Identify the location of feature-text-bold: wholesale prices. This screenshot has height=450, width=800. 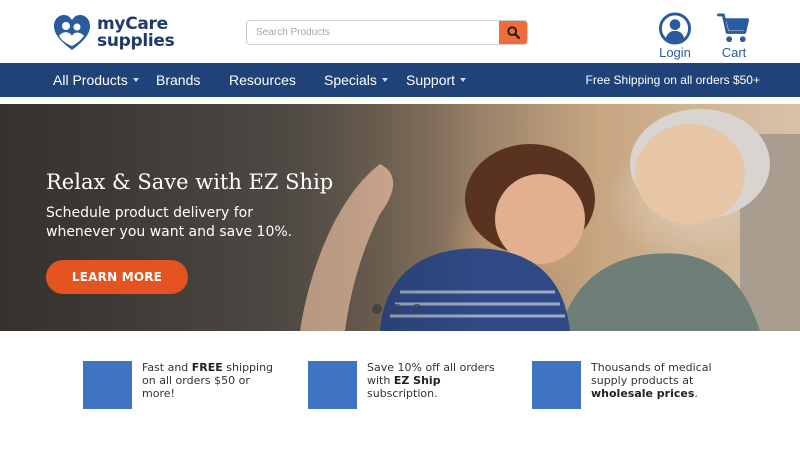
(643, 393).